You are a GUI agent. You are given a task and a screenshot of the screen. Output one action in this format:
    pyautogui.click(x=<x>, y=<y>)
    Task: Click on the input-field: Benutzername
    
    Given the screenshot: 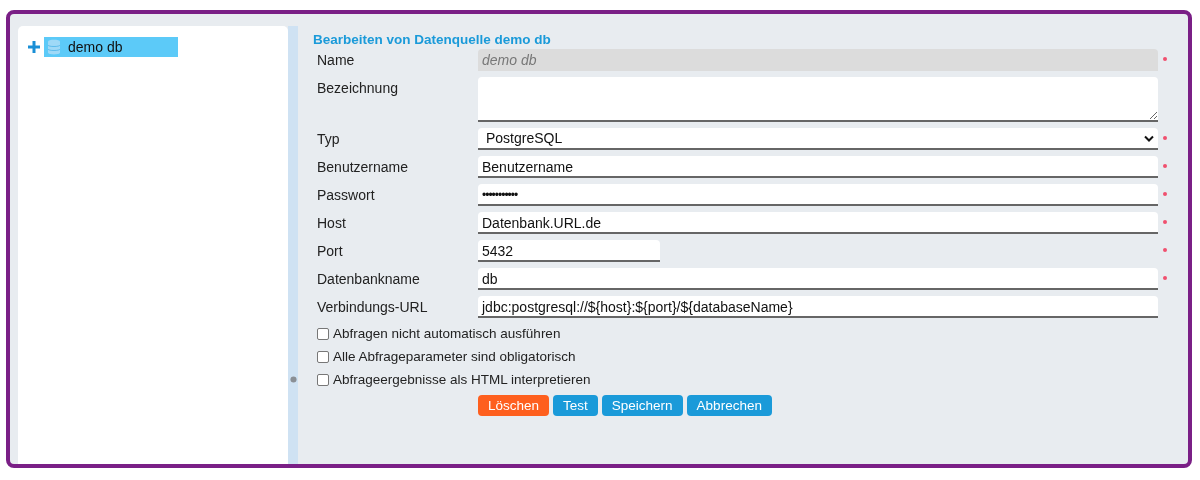 What is the action you would take?
    pyautogui.click(x=818, y=167)
    